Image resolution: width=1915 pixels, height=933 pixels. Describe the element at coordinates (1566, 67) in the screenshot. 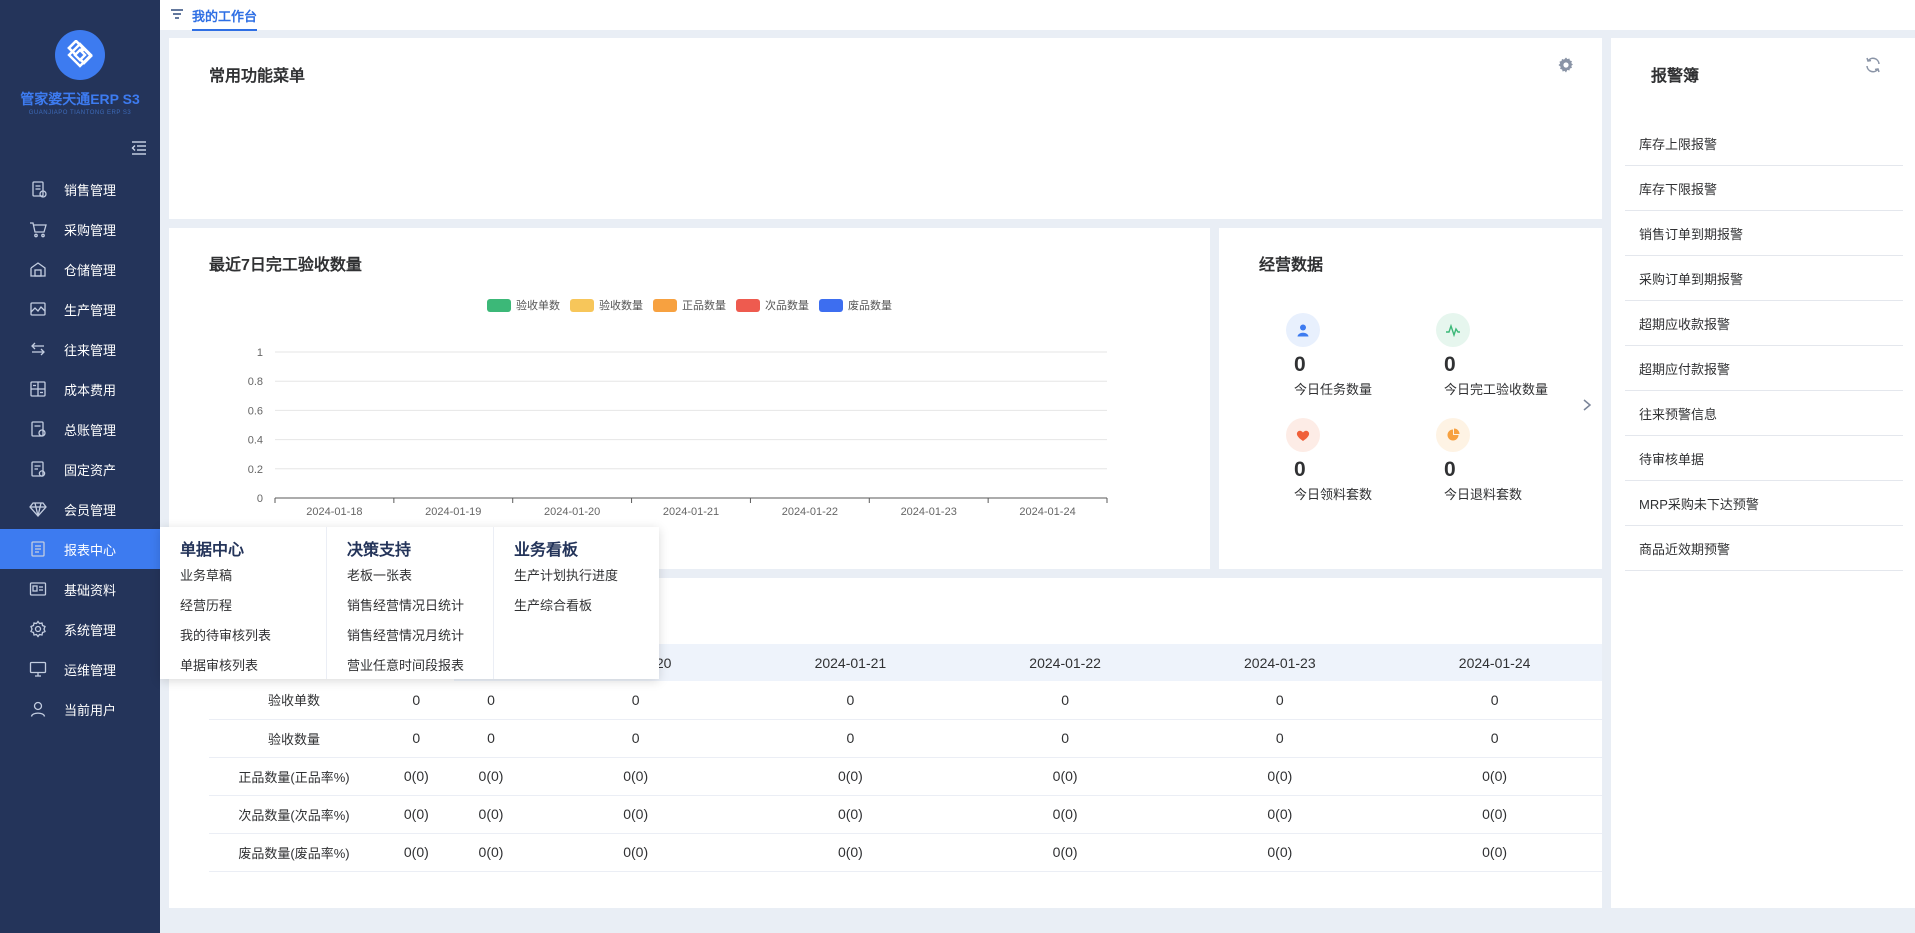

I see `settings-gear-icon` at that location.